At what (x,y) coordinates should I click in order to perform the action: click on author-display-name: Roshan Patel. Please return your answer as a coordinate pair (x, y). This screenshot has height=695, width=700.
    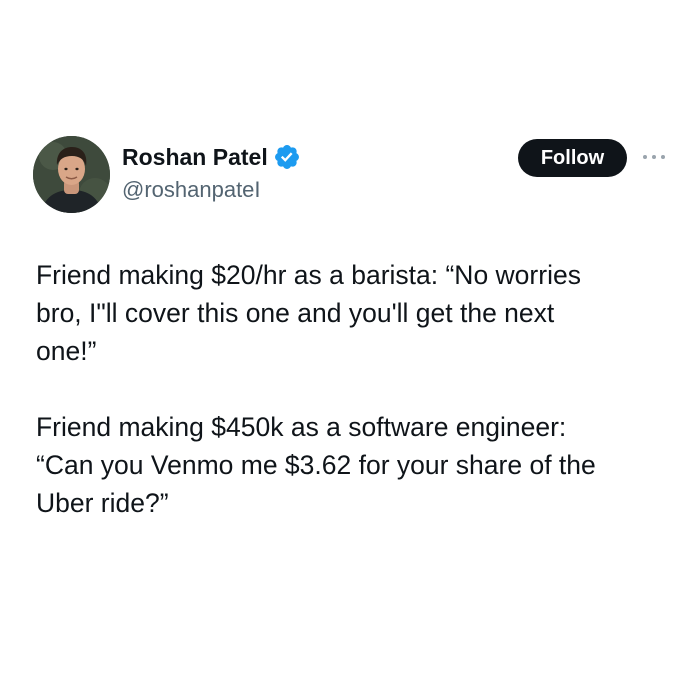
    Looking at the image, I should click on (195, 157).